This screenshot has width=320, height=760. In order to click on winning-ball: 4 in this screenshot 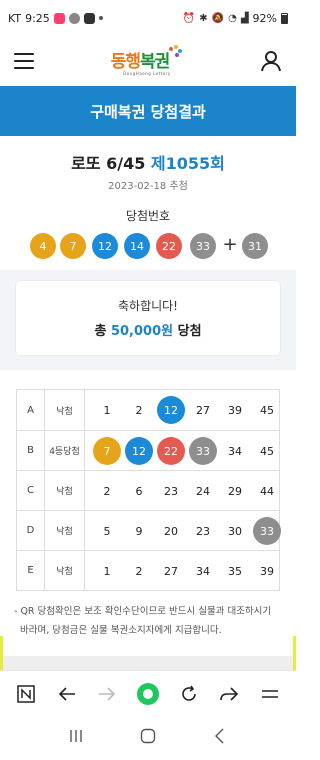, I will do `click(43, 246)`.